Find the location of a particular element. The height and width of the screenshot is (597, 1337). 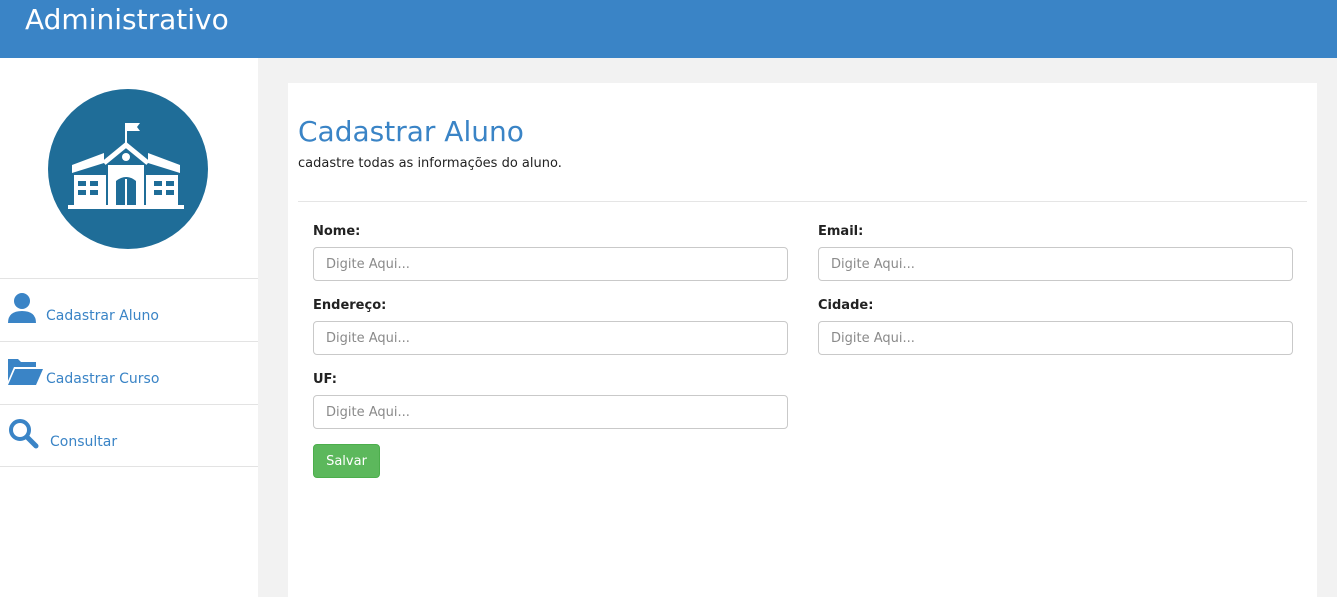

sidebar-item-consultar: Consultar is located at coordinates (129, 435).